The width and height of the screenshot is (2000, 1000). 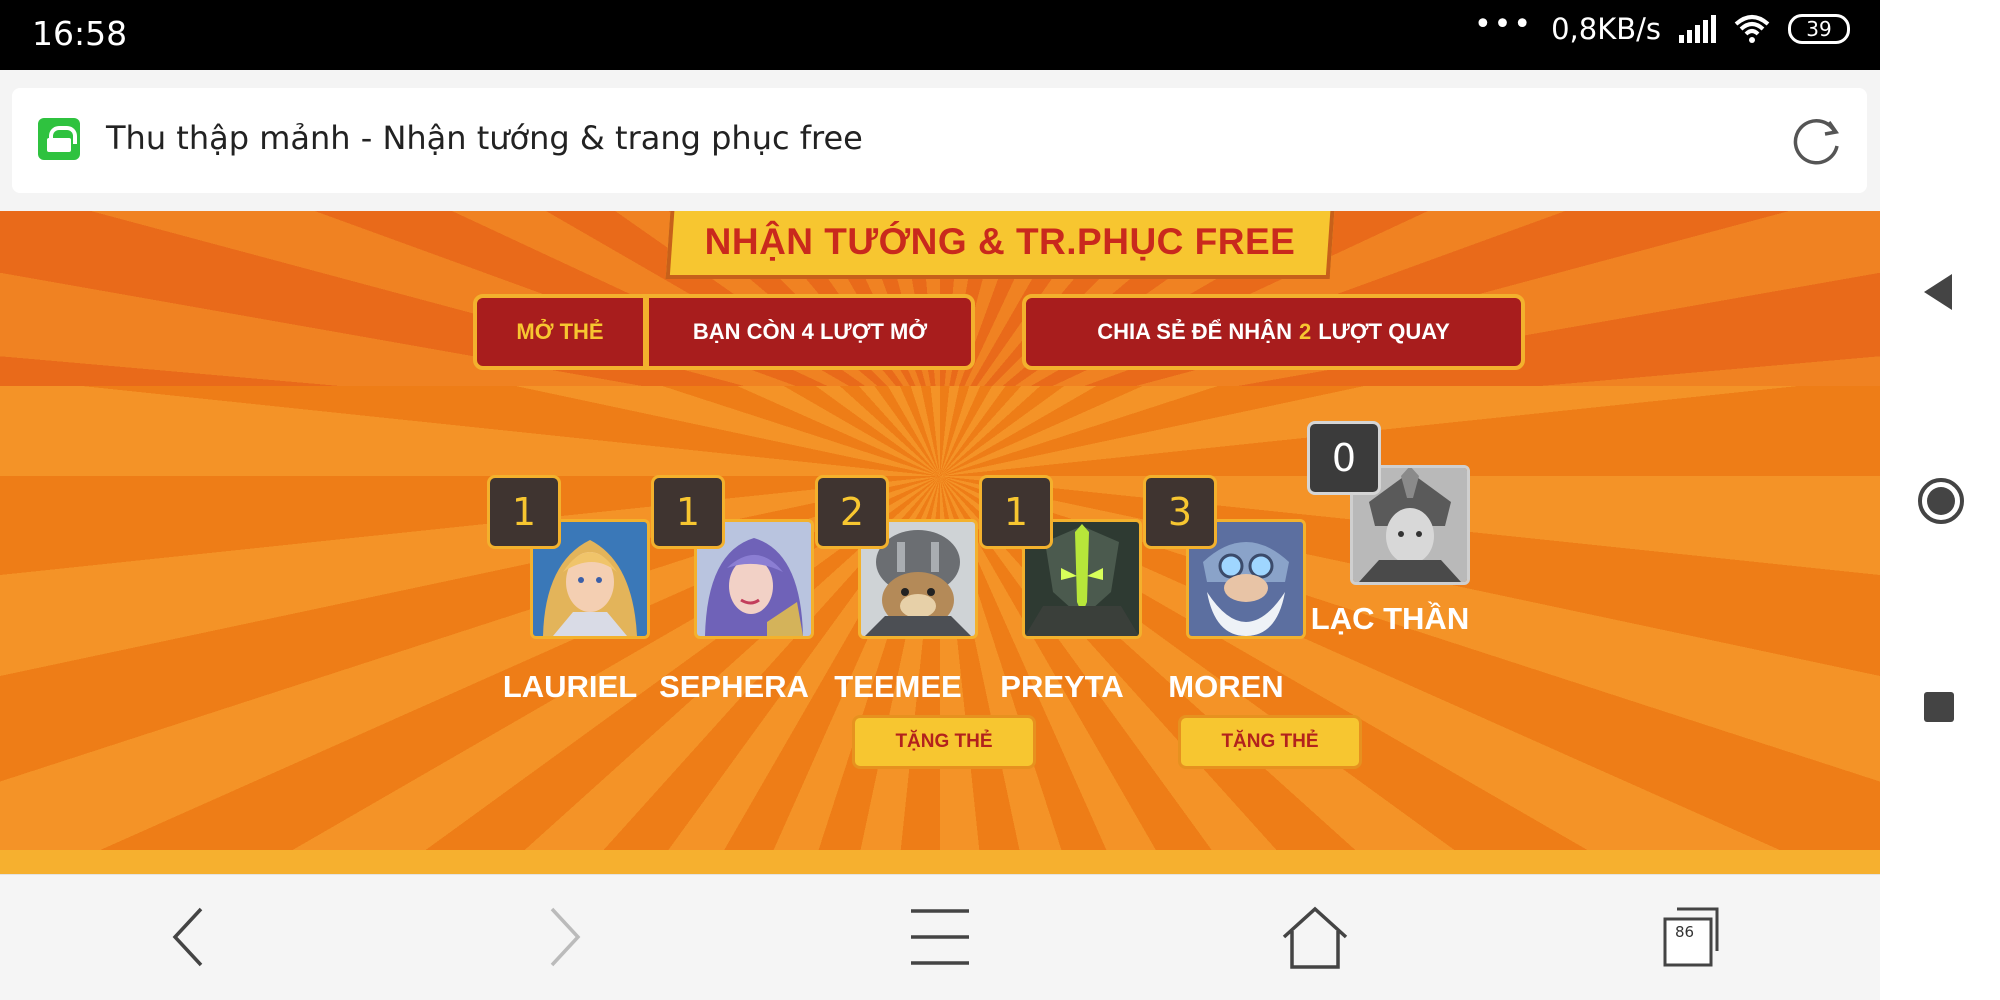 What do you see at coordinates (565, 937) in the screenshot?
I see `forward-icon` at bounding box center [565, 937].